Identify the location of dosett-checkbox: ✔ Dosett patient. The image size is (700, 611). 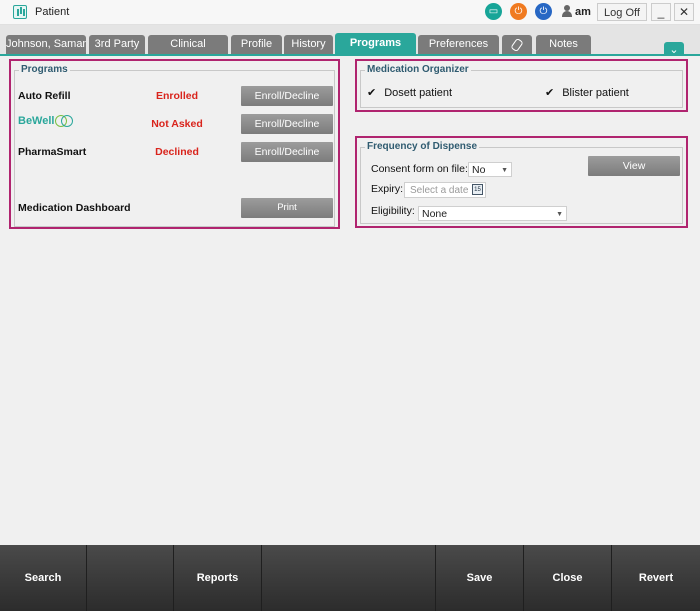
(409, 92).